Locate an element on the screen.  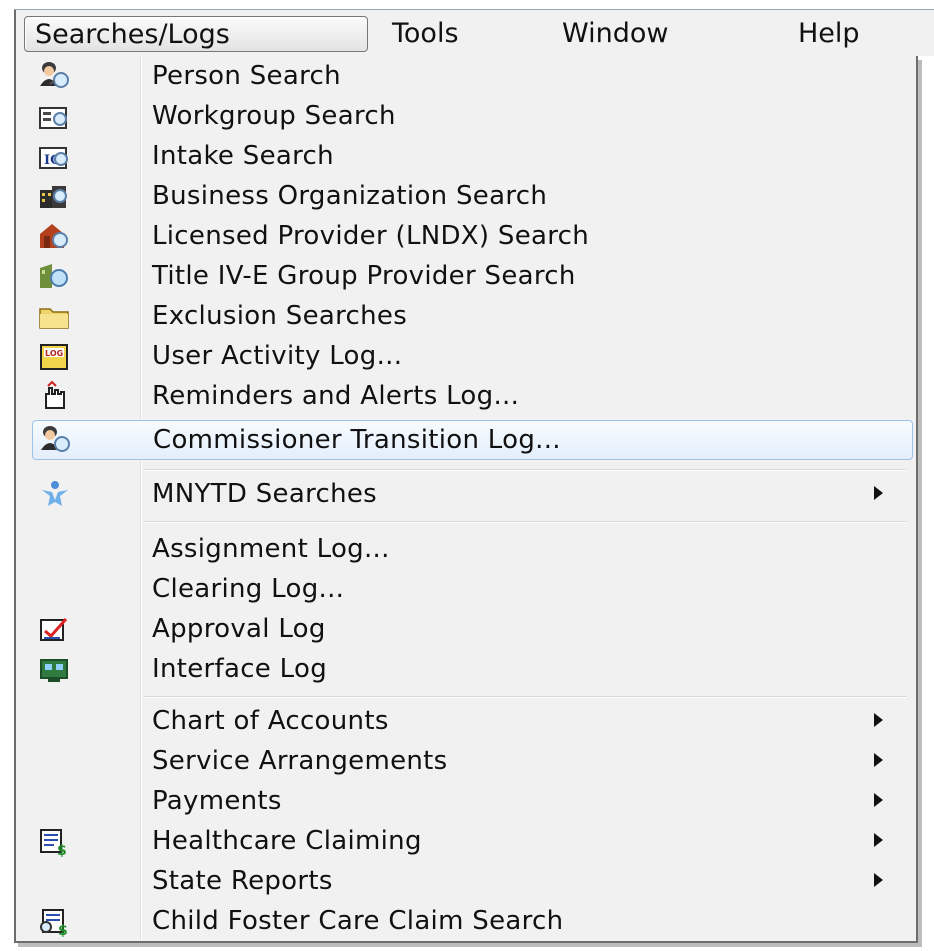
menu-item-label: Payments is located at coordinates (217, 801).